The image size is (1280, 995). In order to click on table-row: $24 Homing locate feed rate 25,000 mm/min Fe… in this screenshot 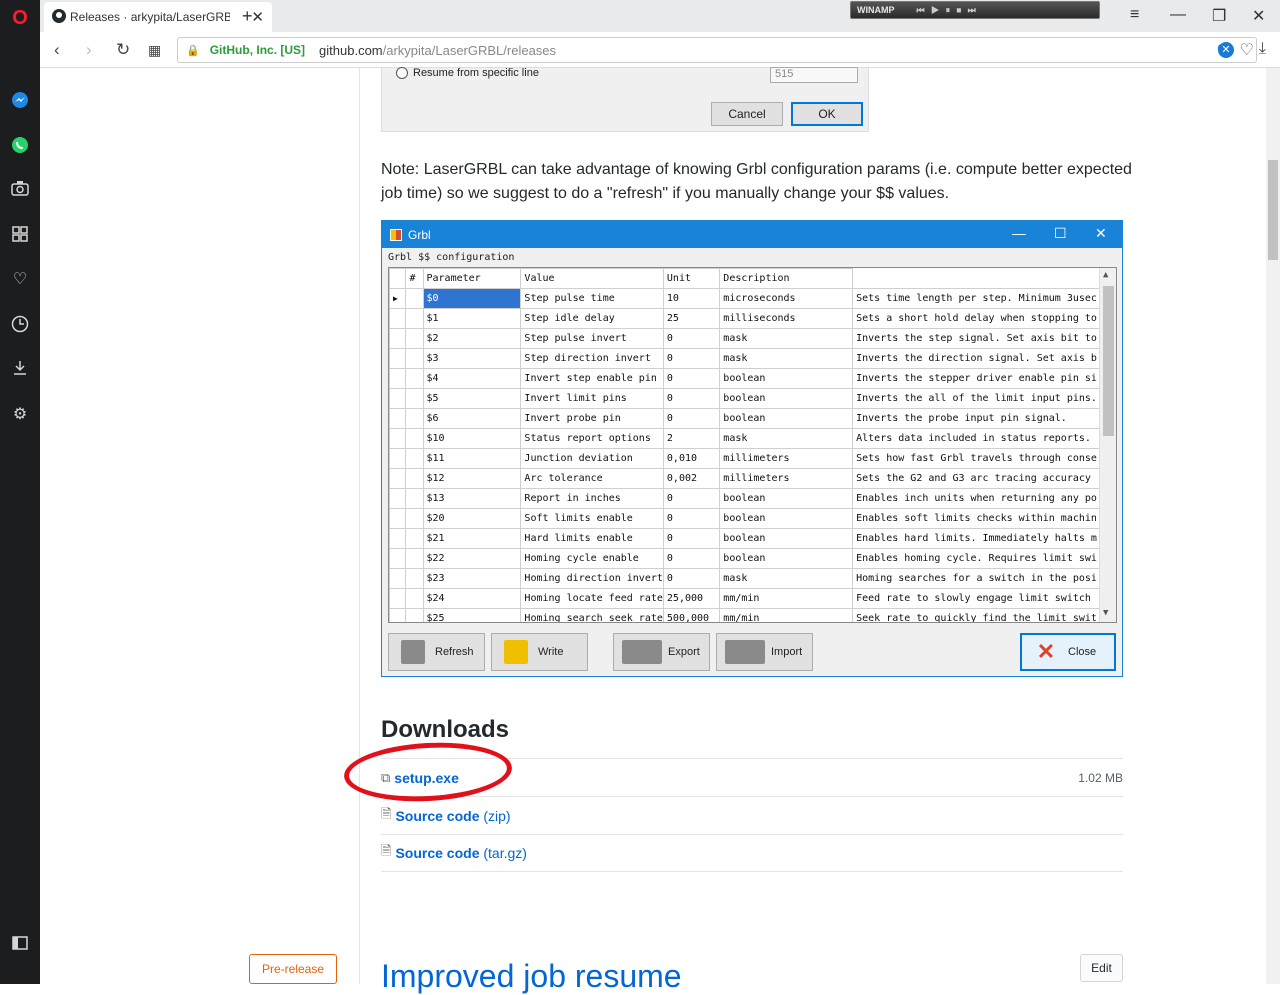, I will do `click(752, 598)`.